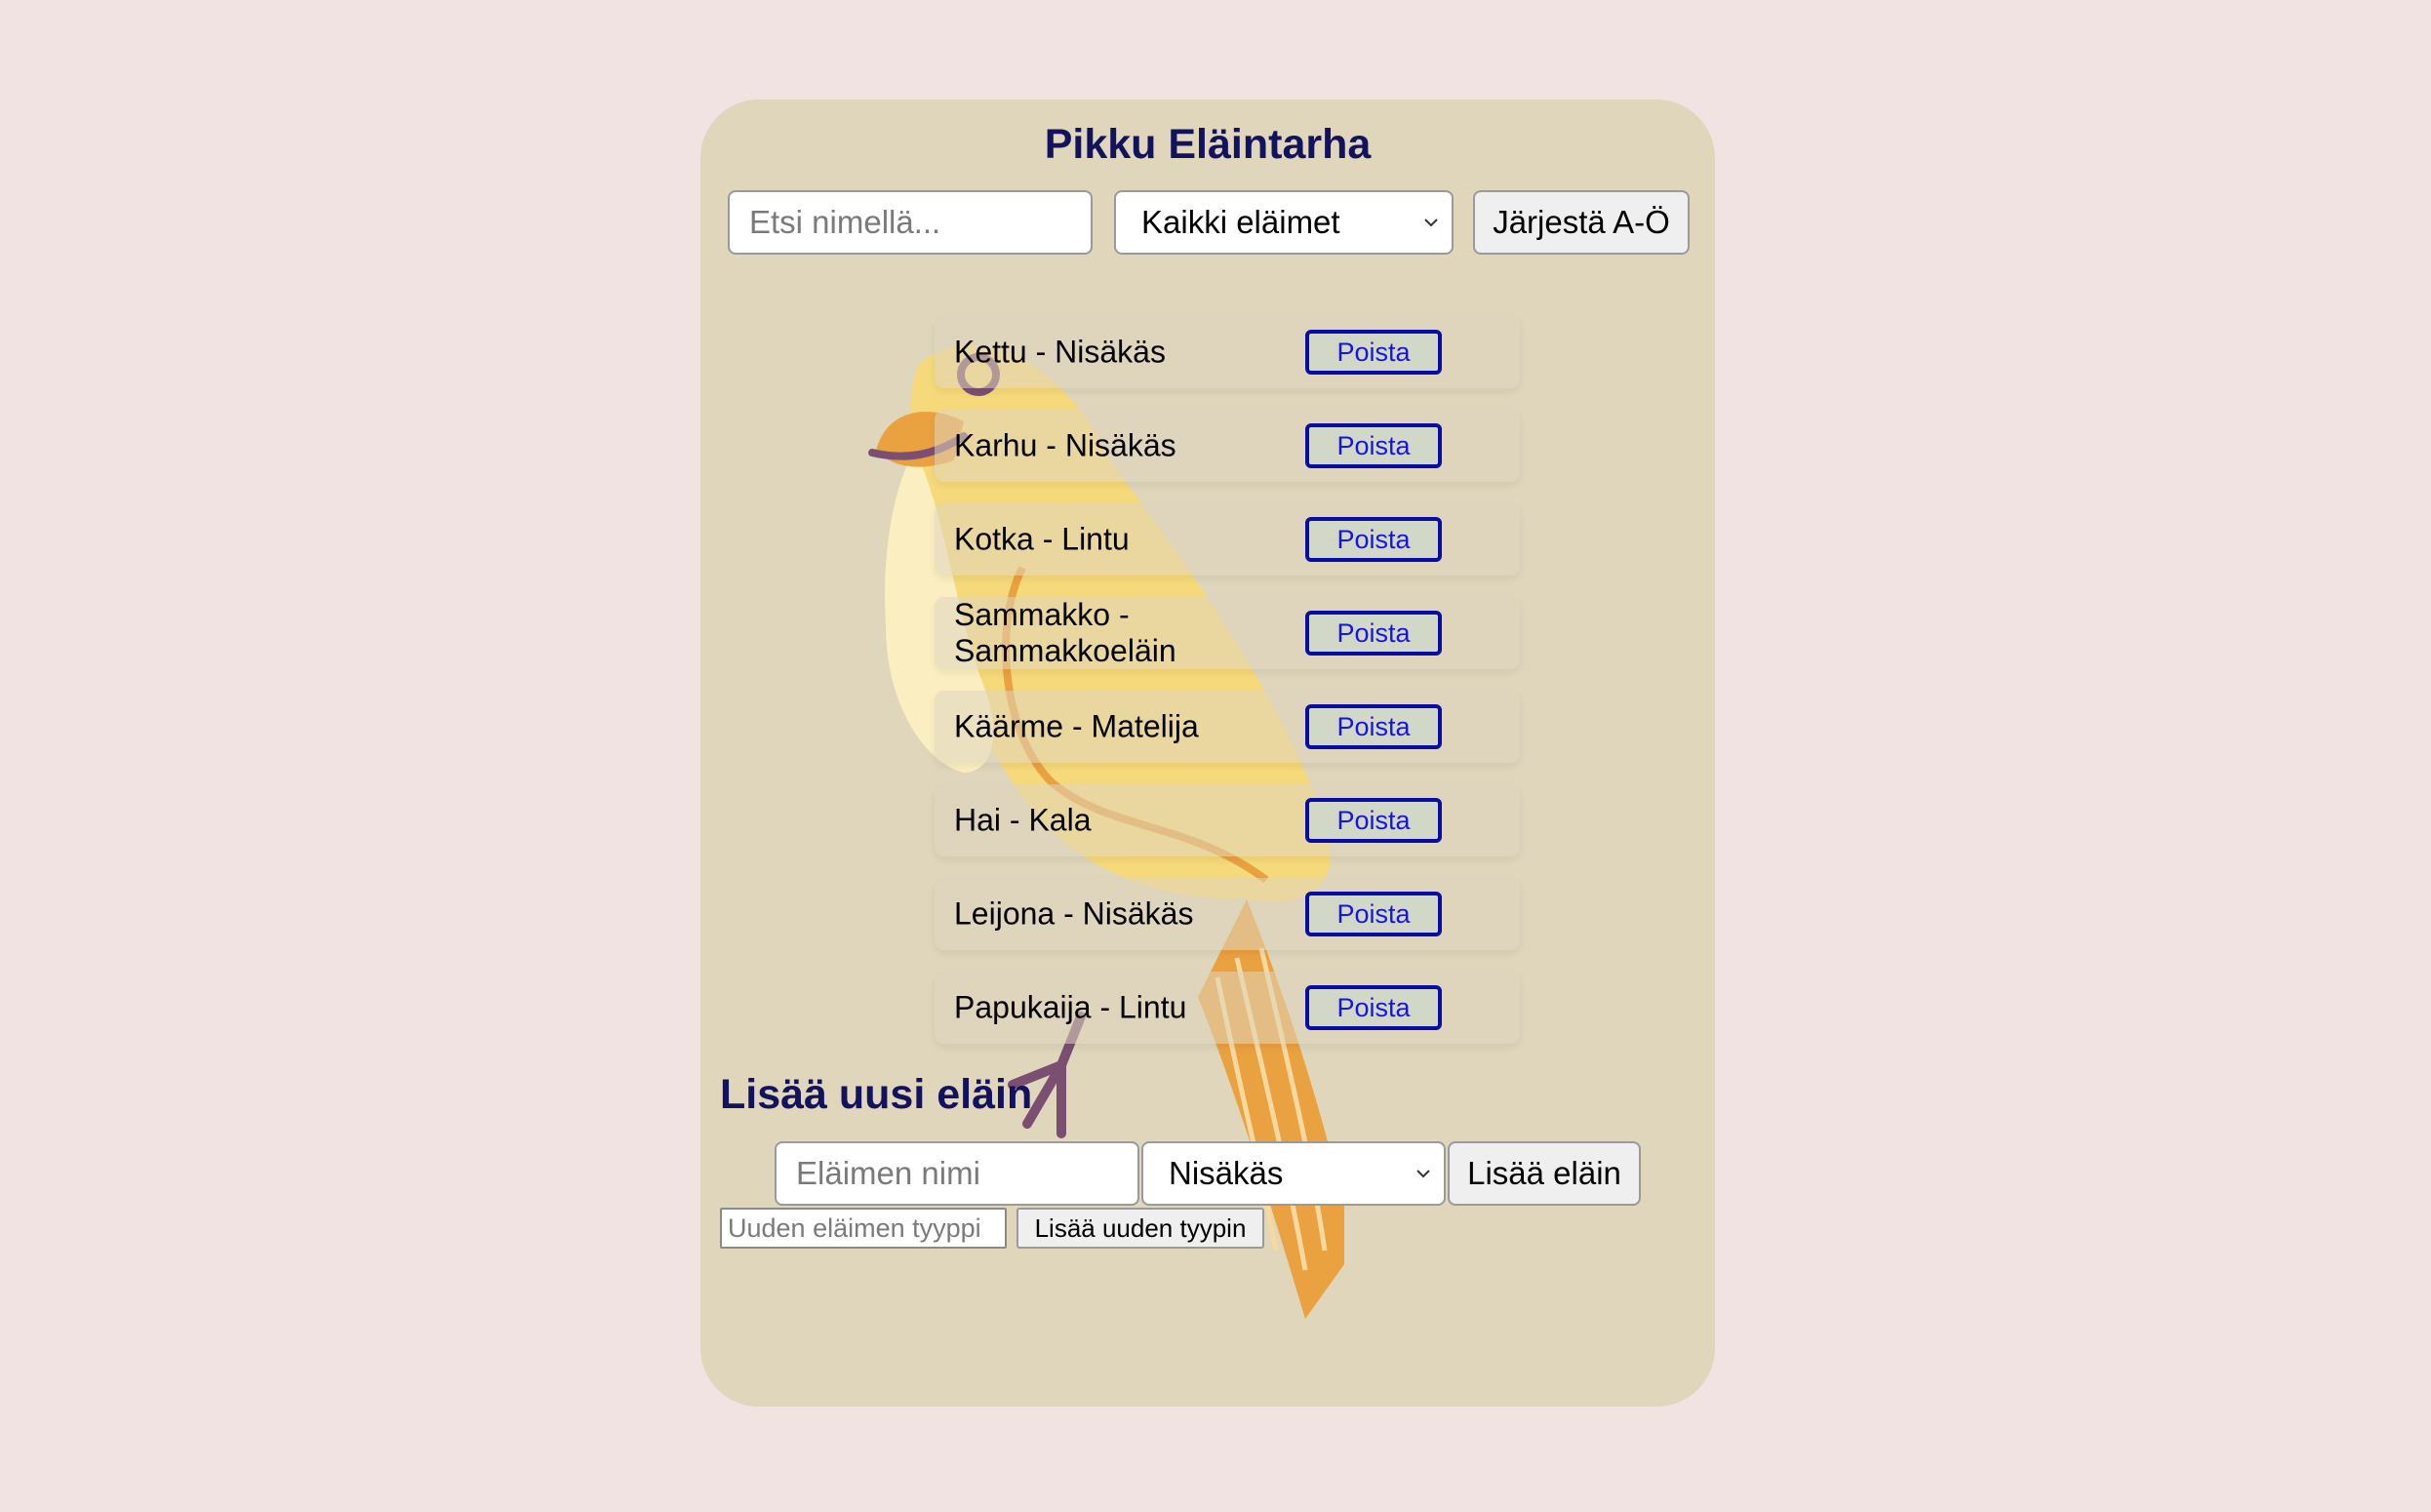 The height and width of the screenshot is (1512, 2431). Describe the element at coordinates (1065, 445) in the screenshot. I see `animal-label: Karhu - Nisäkäs` at that location.